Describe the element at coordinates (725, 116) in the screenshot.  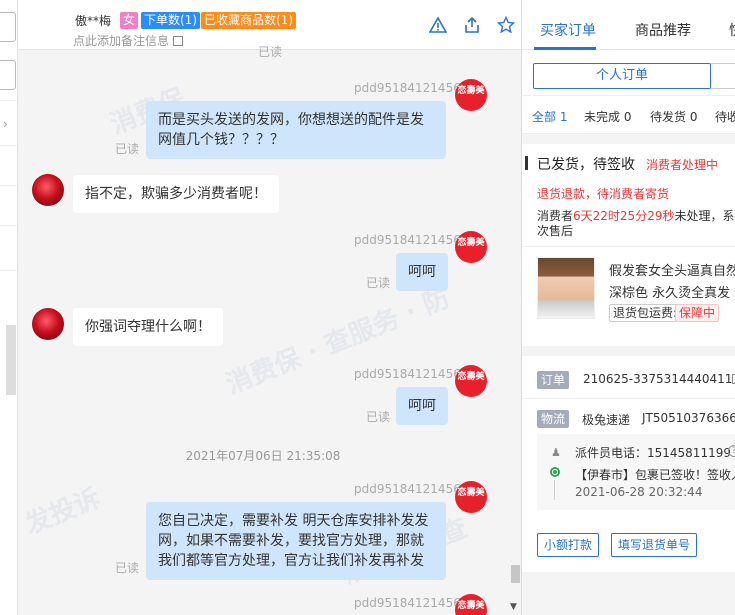
I see `filter-to-receive: 待收` at that location.